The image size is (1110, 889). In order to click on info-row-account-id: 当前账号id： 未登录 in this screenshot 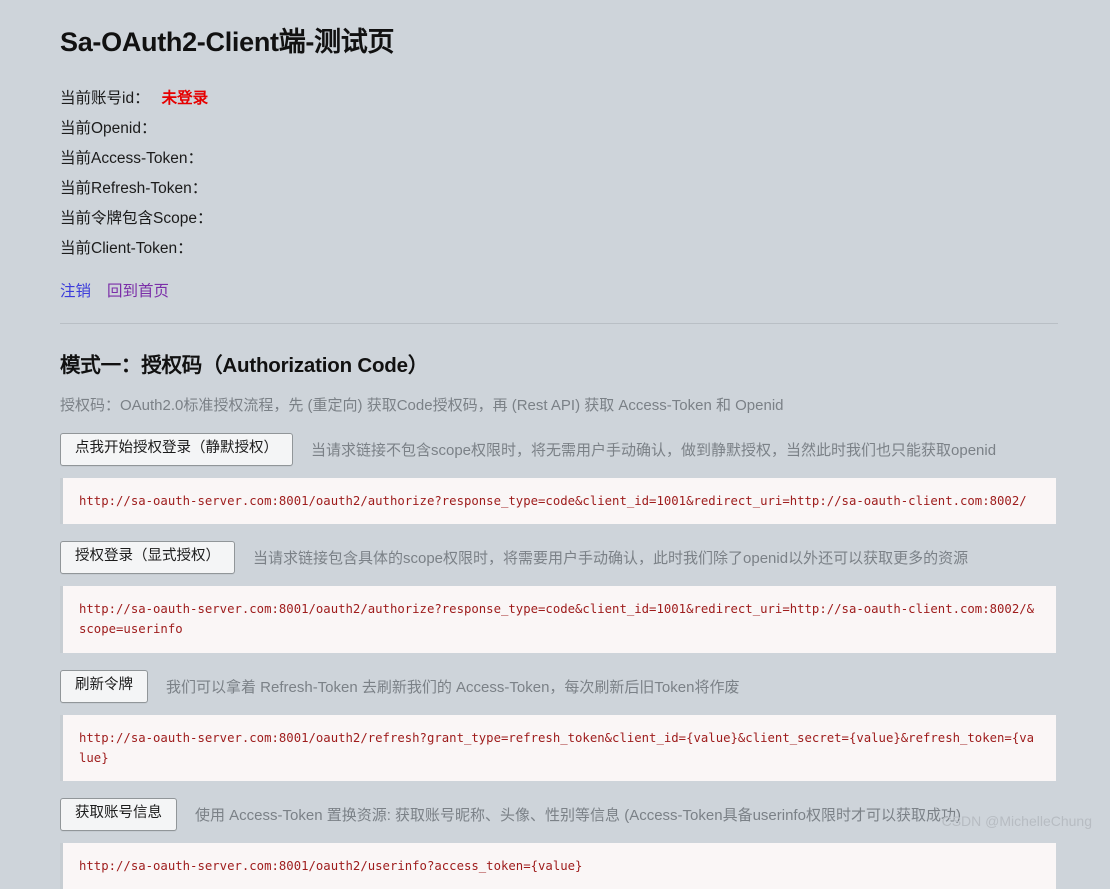, I will do `click(559, 99)`.